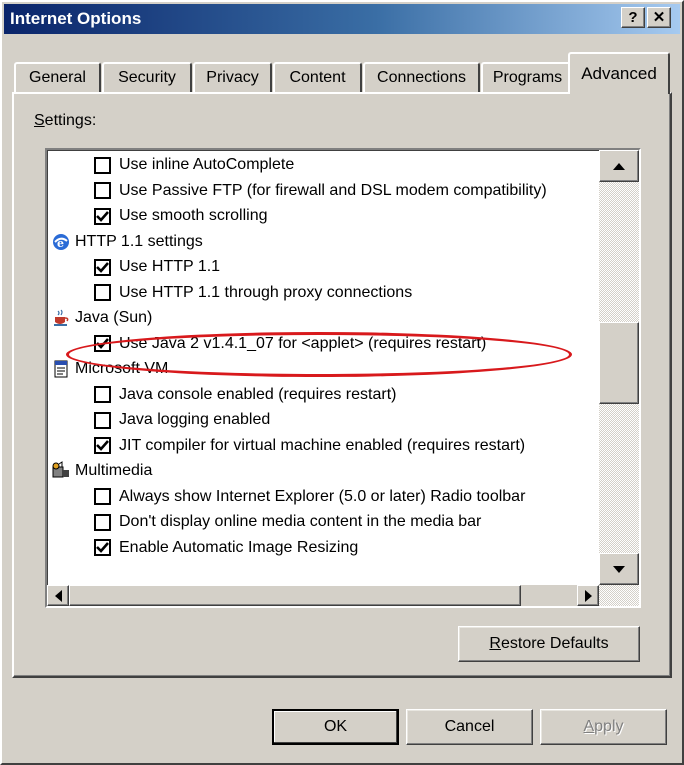  Describe the element at coordinates (589, 726) in the screenshot. I see `mnemonic: A` at that location.